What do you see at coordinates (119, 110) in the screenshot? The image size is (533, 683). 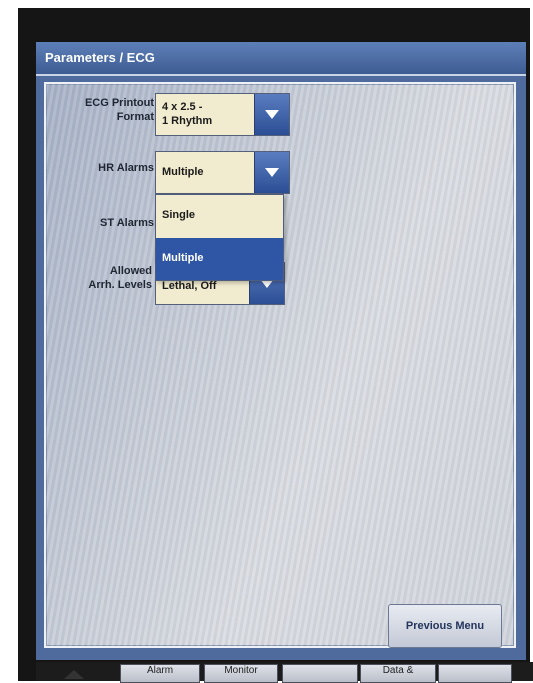 I see `ecg-printout-format-label: ECG Printout Format` at bounding box center [119, 110].